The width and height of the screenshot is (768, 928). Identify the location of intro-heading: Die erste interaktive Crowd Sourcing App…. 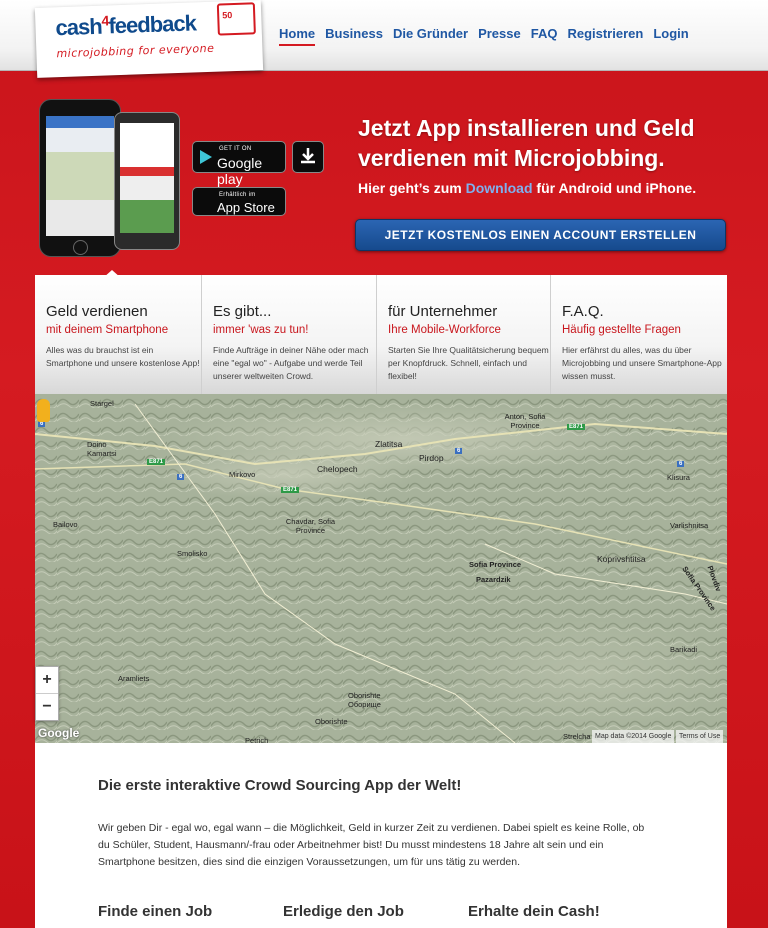
(280, 785).